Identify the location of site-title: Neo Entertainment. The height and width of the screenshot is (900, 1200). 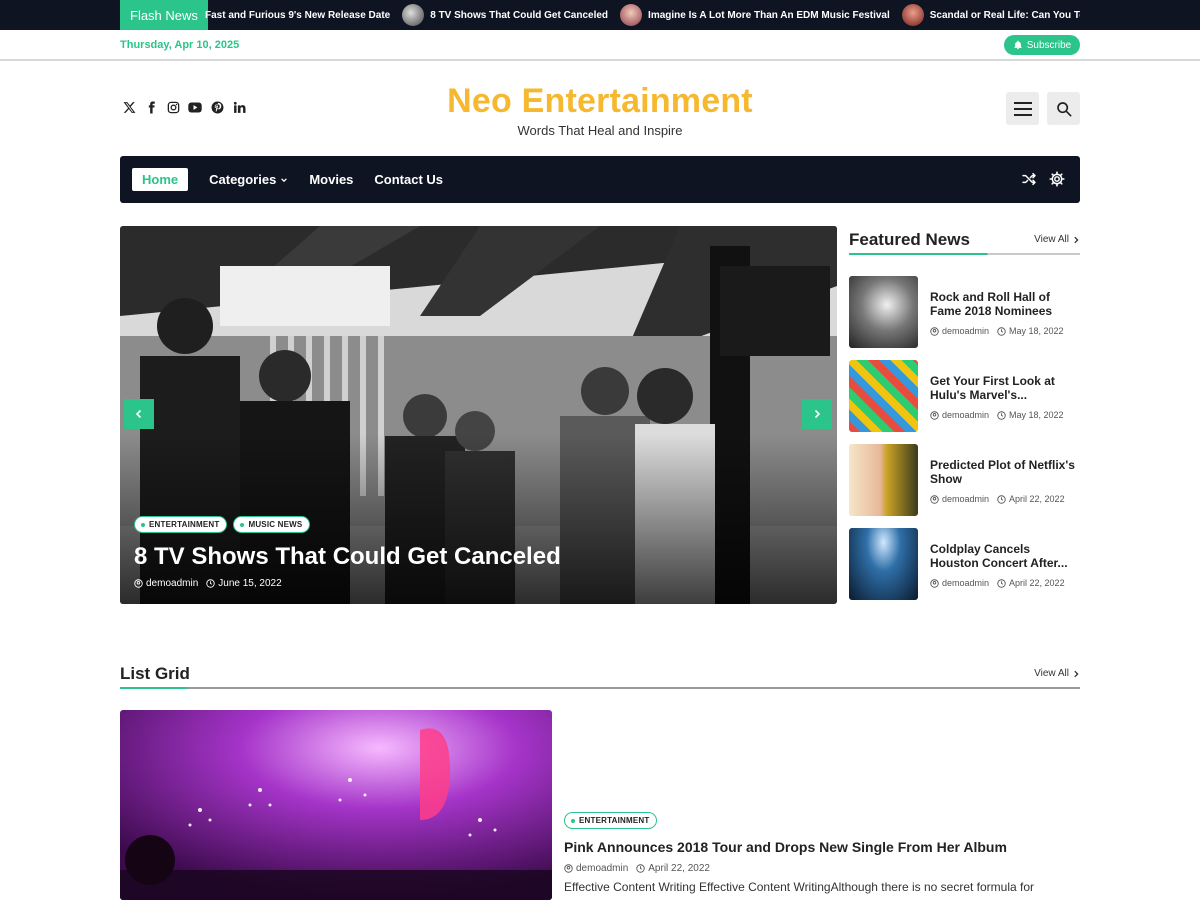
(600, 101).